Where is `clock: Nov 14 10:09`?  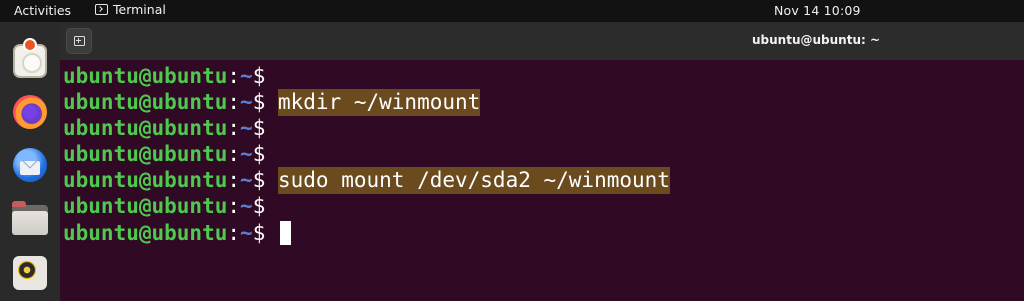
clock: Nov 14 10:09 is located at coordinates (817, 10).